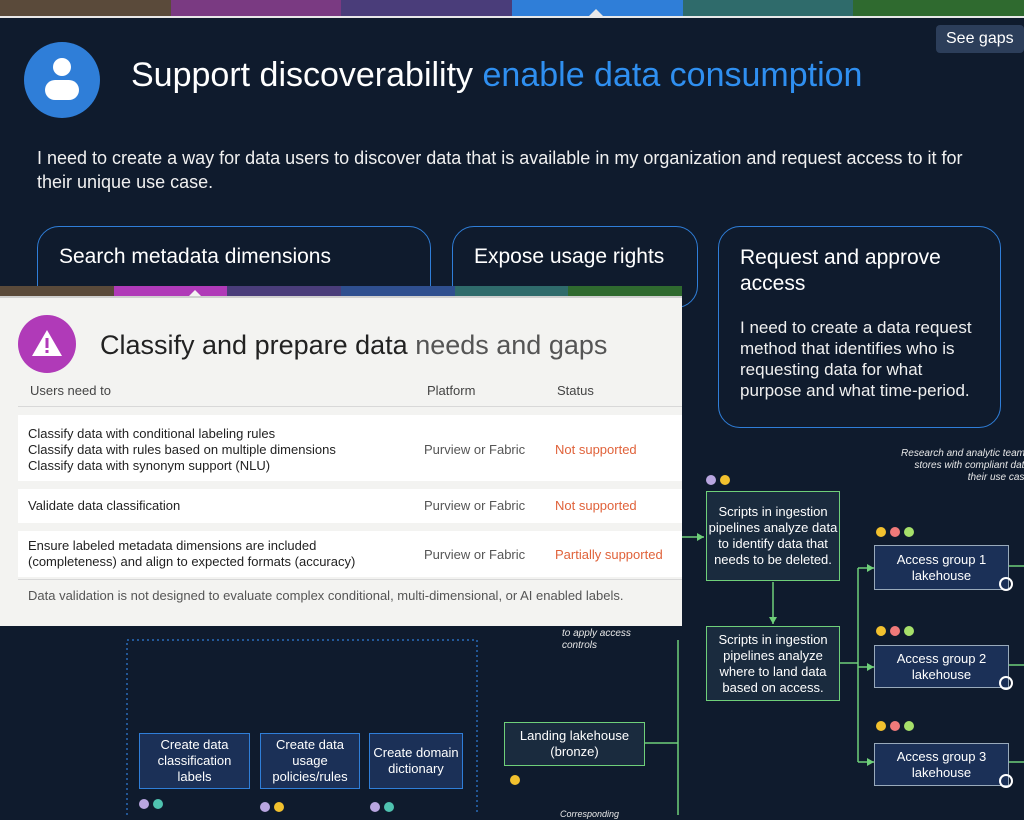 Image resolution: width=1024 pixels, height=820 pixels. What do you see at coordinates (590, 814) in the screenshot?
I see `bottom-note: Corresponding` at bounding box center [590, 814].